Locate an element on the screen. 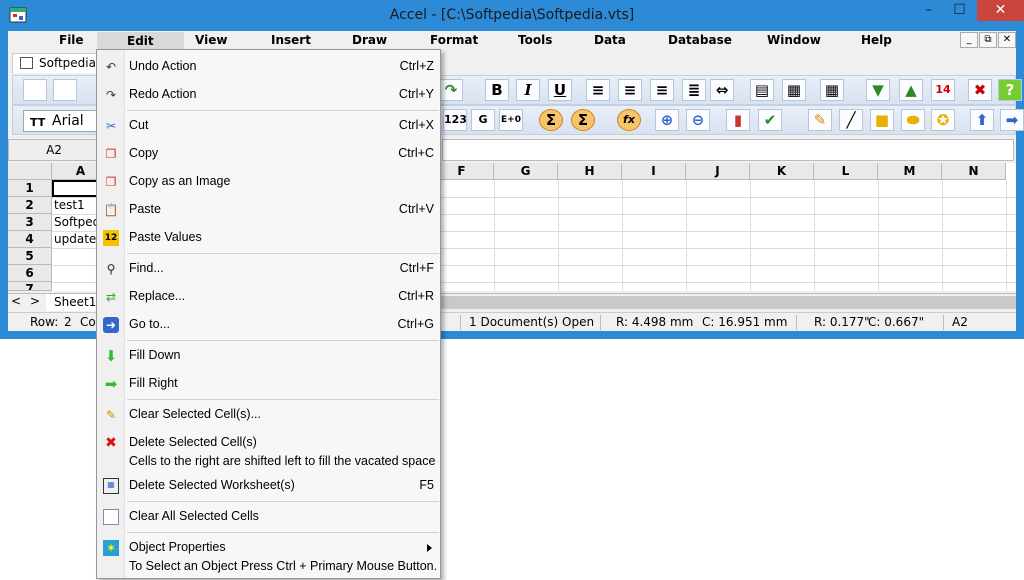 Image resolution: width=1024 pixels, height=580 pixels. sheet-next-button: > is located at coordinates (35, 301).